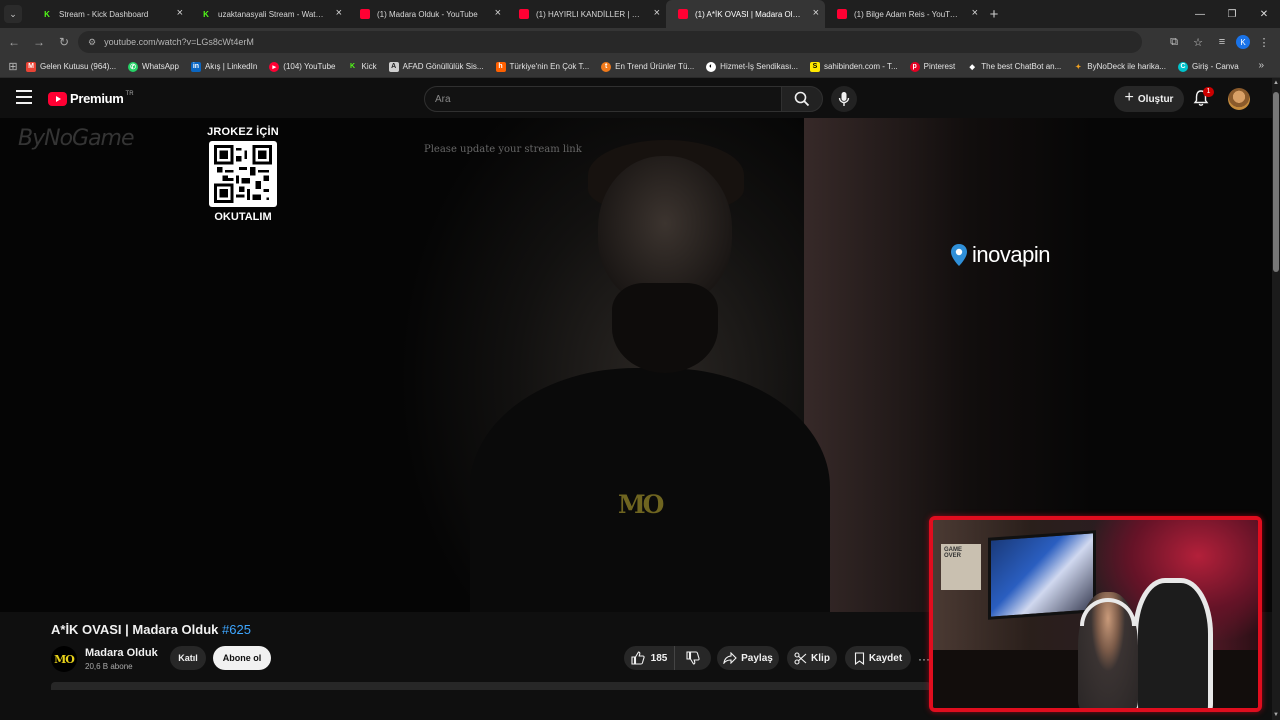 Image resolution: width=1280 pixels, height=720 pixels. Describe the element at coordinates (14, 42) in the screenshot. I see `back-icon: ←` at that location.